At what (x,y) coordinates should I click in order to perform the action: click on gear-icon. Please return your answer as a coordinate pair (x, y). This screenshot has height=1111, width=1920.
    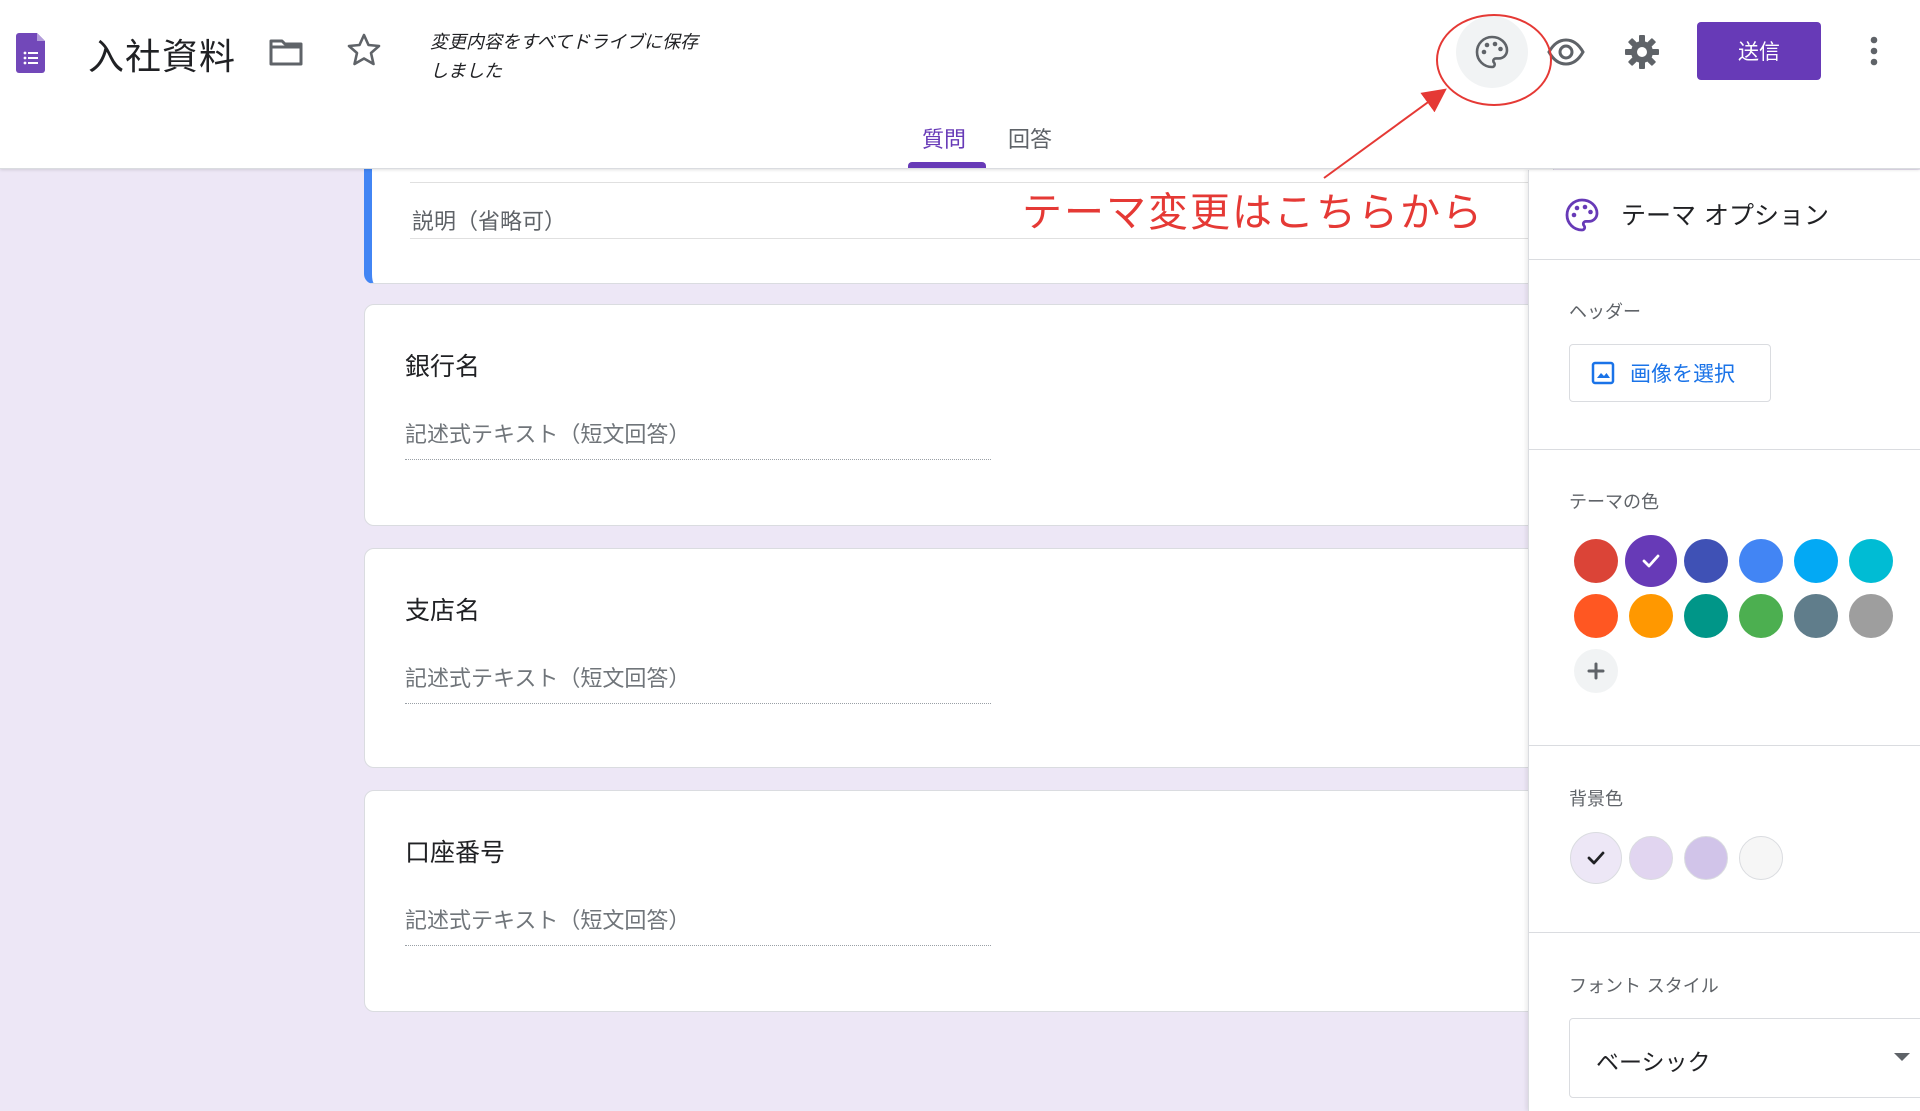
    Looking at the image, I should click on (1642, 52).